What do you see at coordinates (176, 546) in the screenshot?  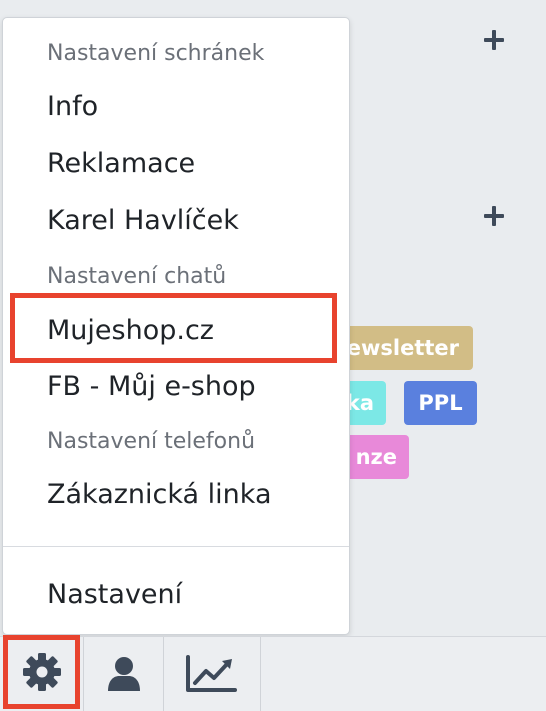 I see `menu-divider` at bounding box center [176, 546].